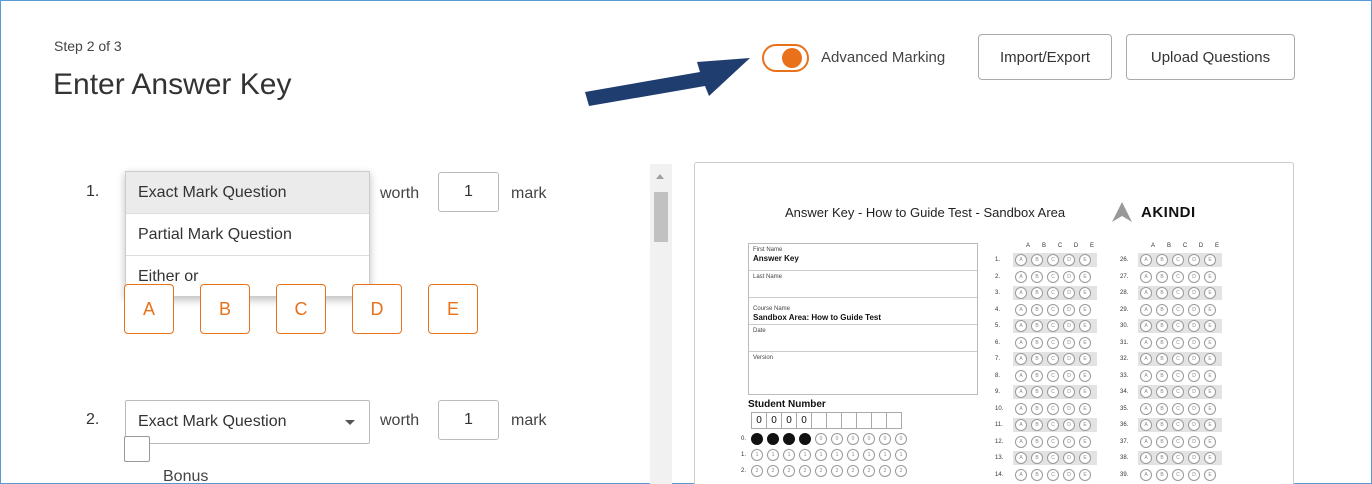  Describe the element at coordinates (661, 324) in the screenshot. I see `scrollbar` at that location.